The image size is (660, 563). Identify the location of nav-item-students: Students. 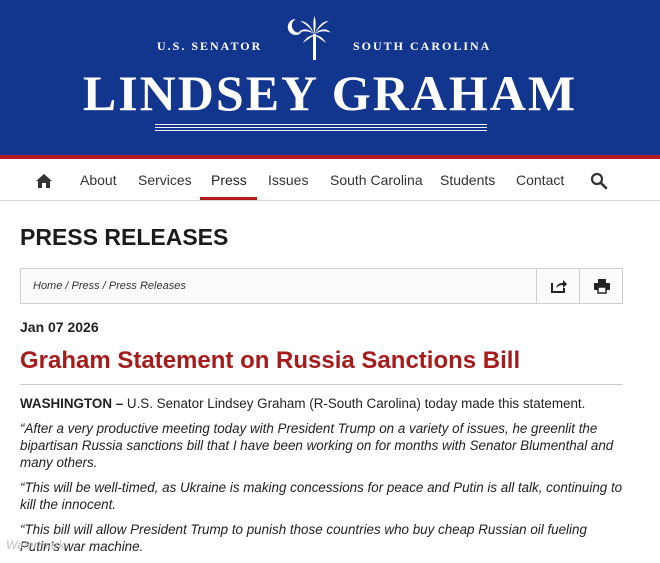
(467, 181).